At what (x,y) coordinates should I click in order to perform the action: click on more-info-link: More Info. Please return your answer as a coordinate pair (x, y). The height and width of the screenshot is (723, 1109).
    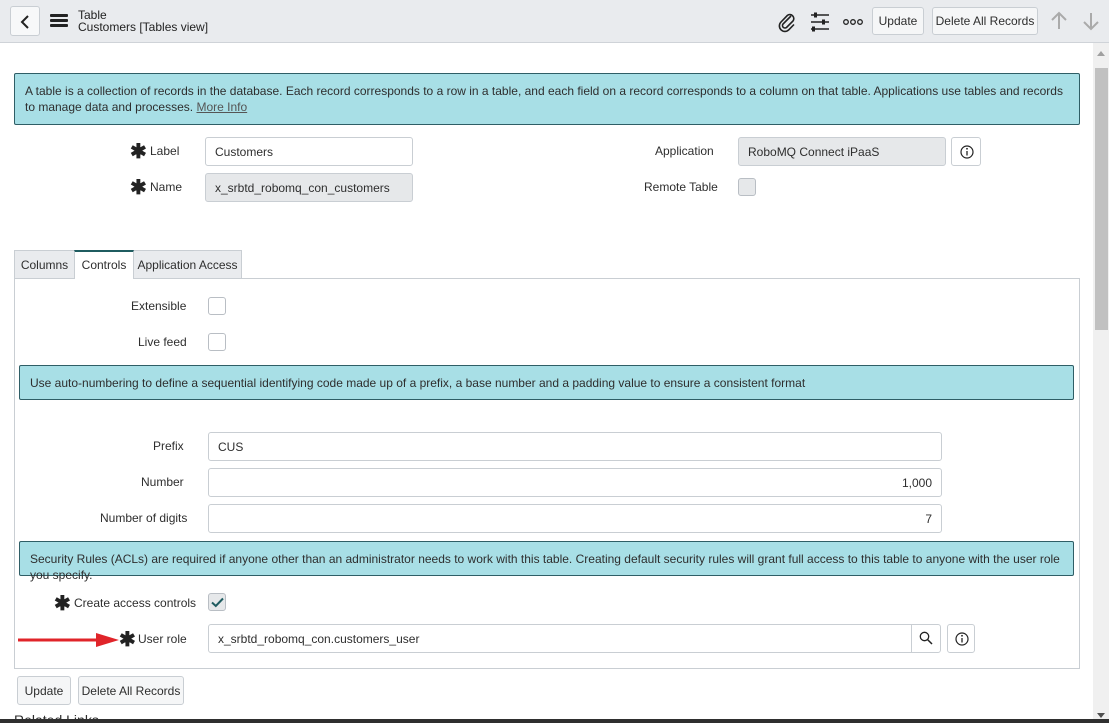
    Looking at the image, I should click on (221, 107).